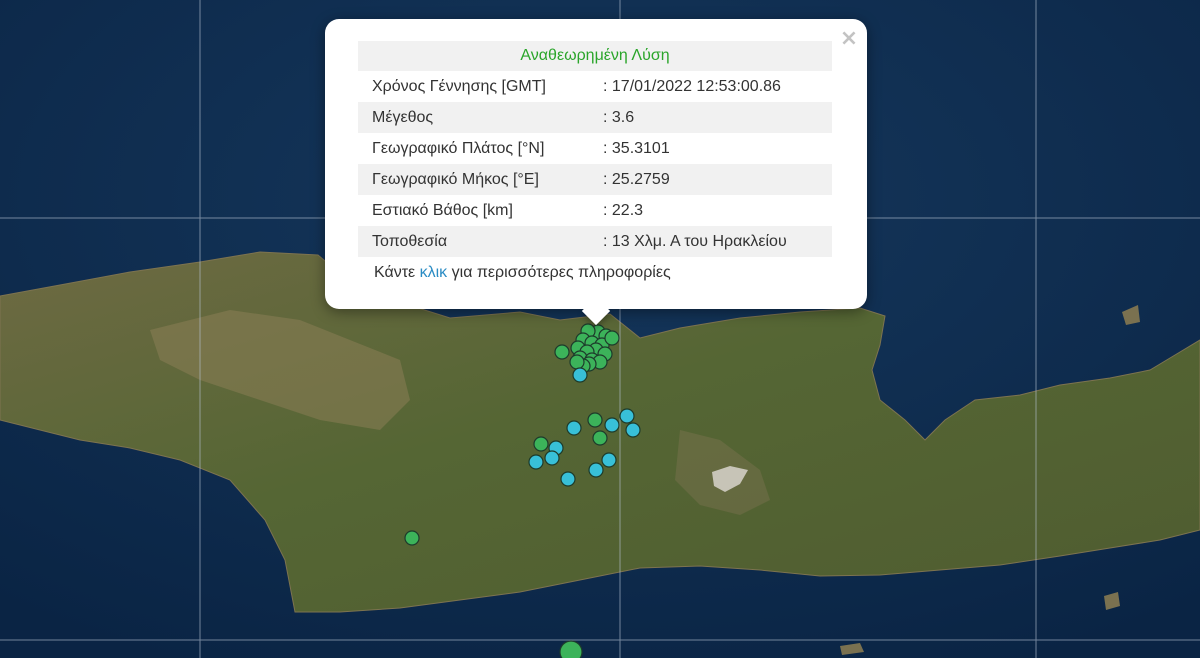 Image resolution: width=1200 pixels, height=658 pixels. What do you see at coordinates (595, 241) in the screenshot?
I see `info-row-location: Τοποθεσία : 13 Χλμ. Α του Ηρακλείου` at bounding box center [595, 241].